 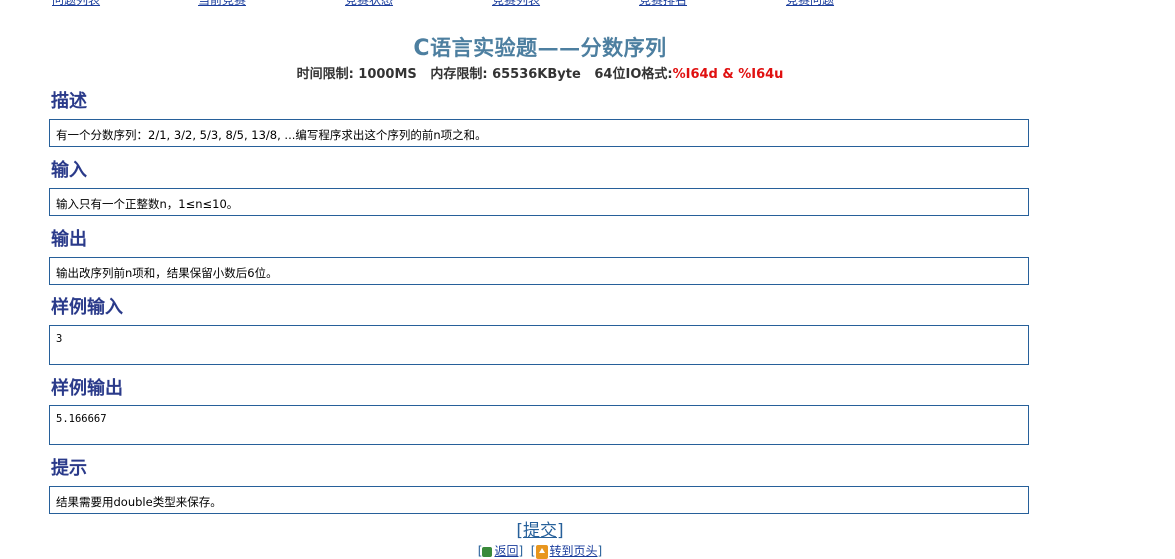 What do you see at coordinates (541, 551) in the screenshot?
I see `go-top-icon` at bounding box center [541, 551].